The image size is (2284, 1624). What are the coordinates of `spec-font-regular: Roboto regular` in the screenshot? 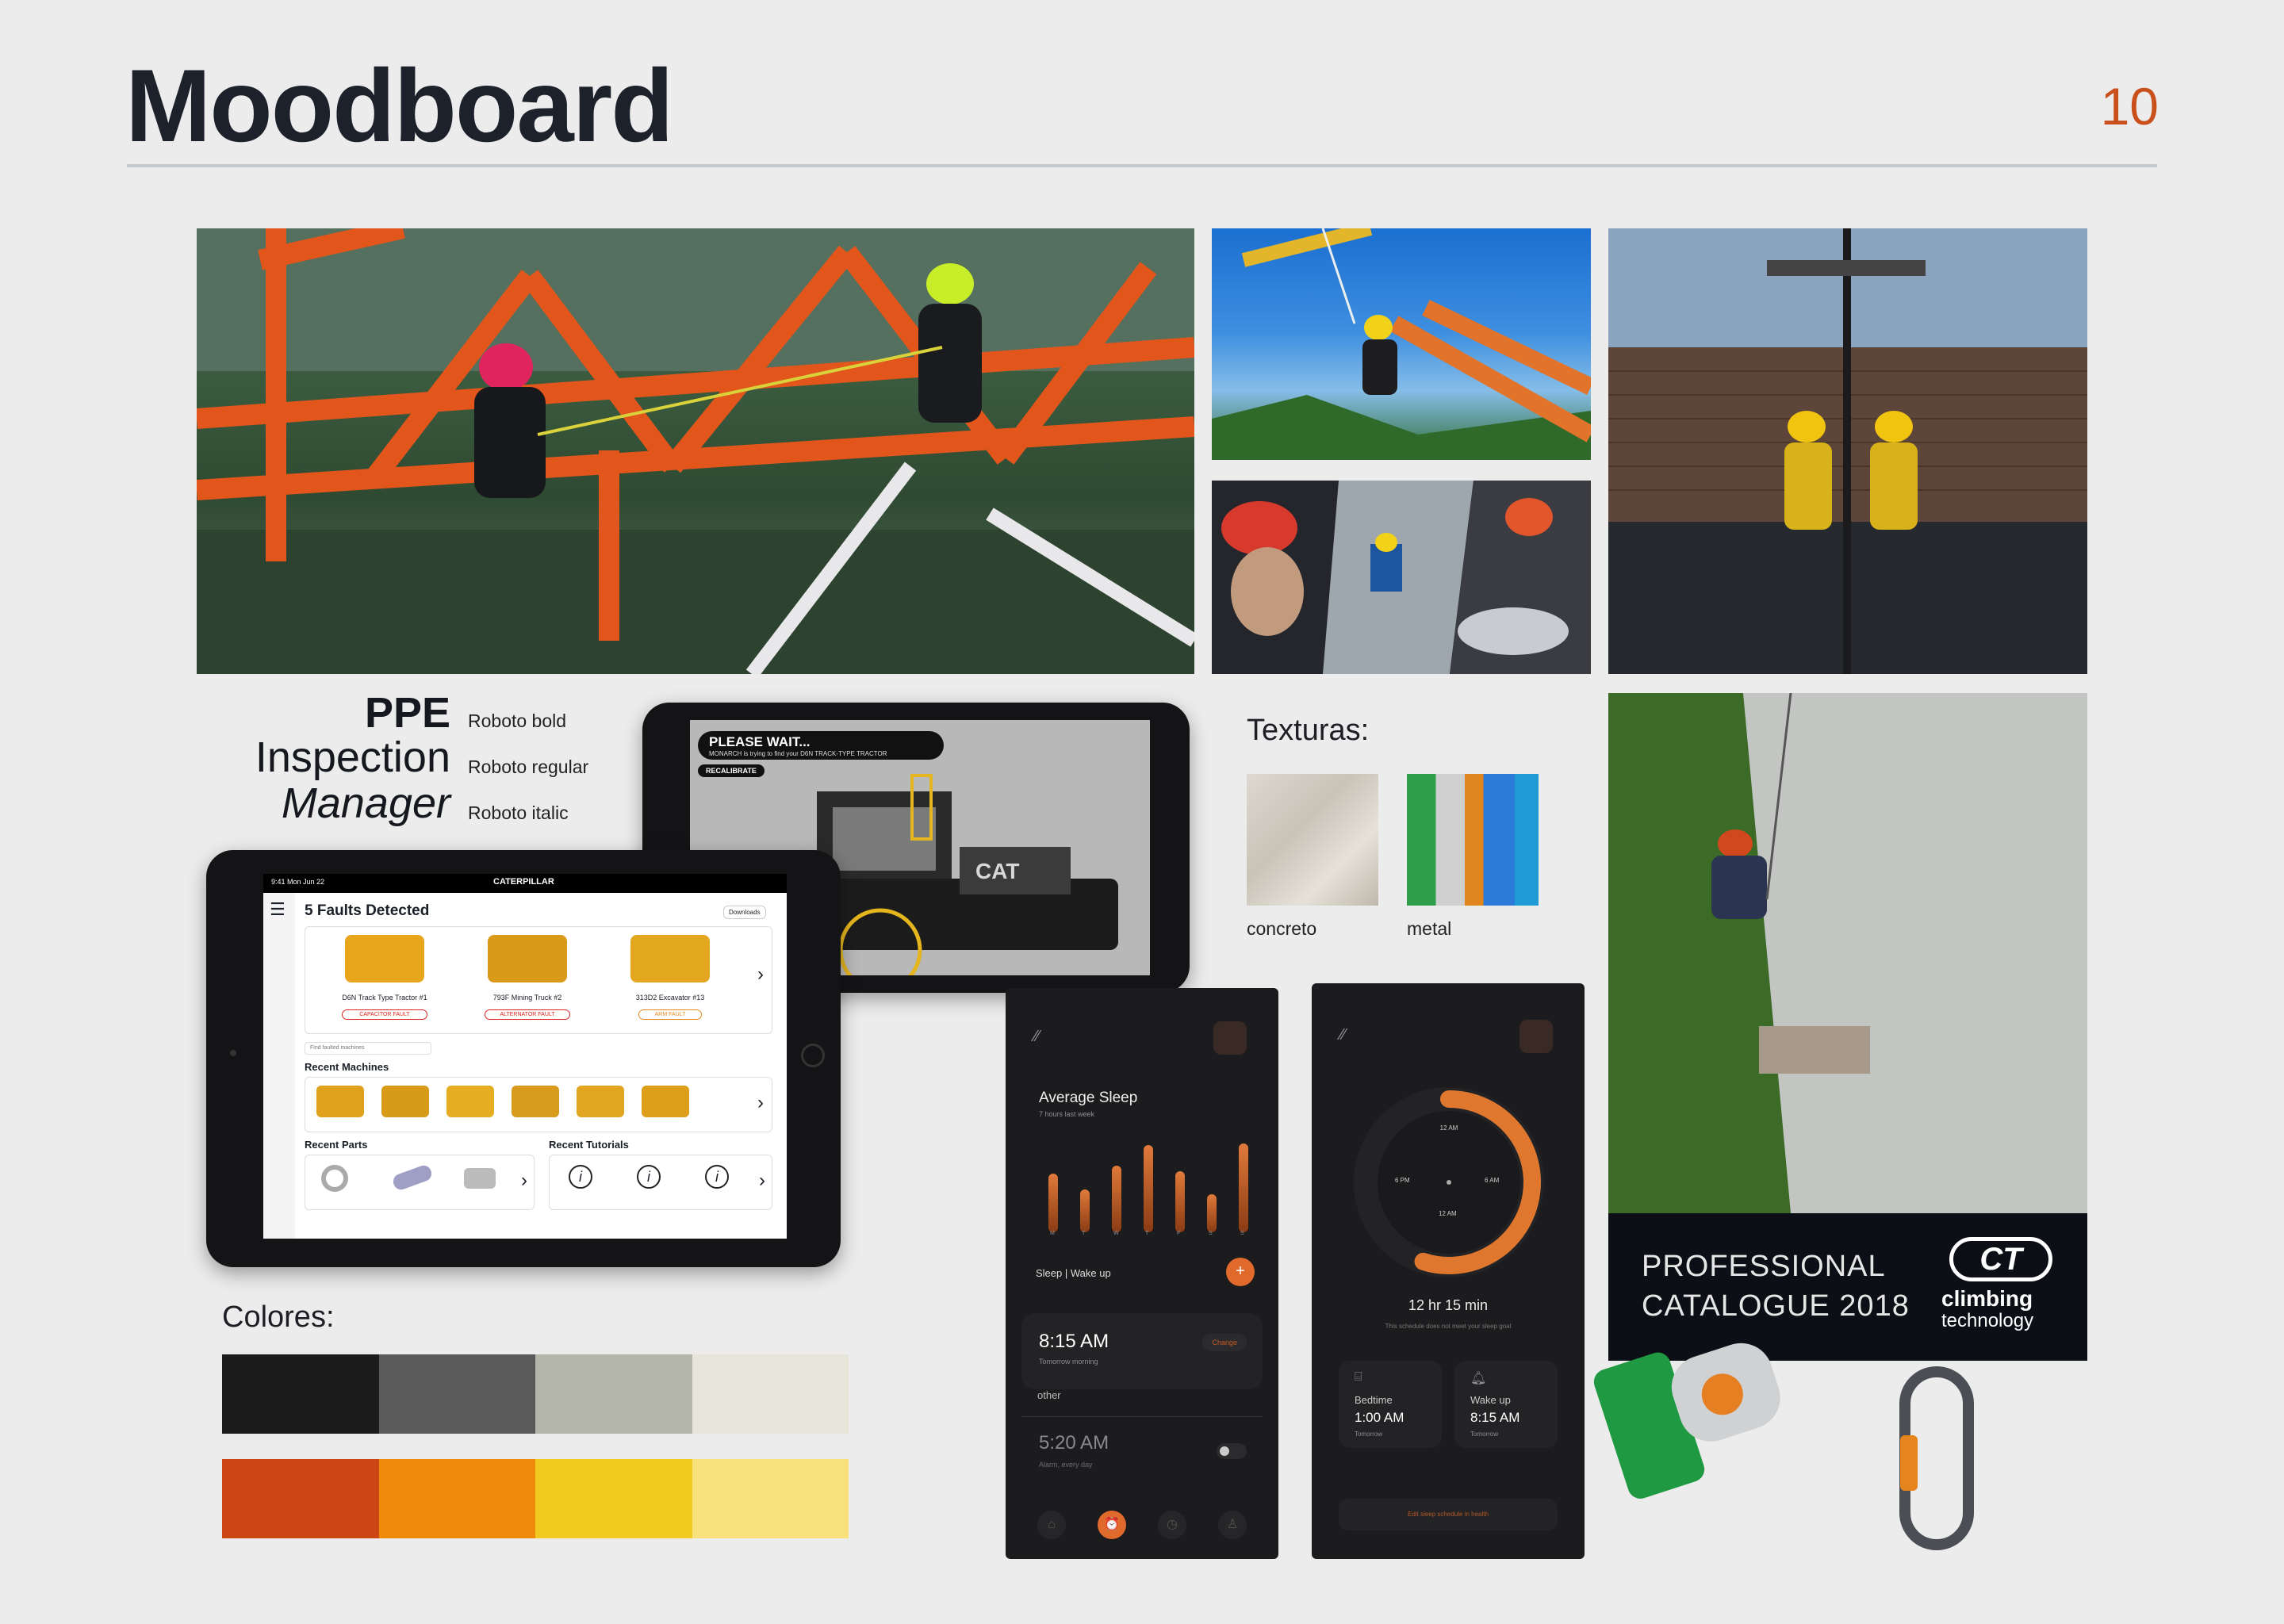 It's located at (528, 766).